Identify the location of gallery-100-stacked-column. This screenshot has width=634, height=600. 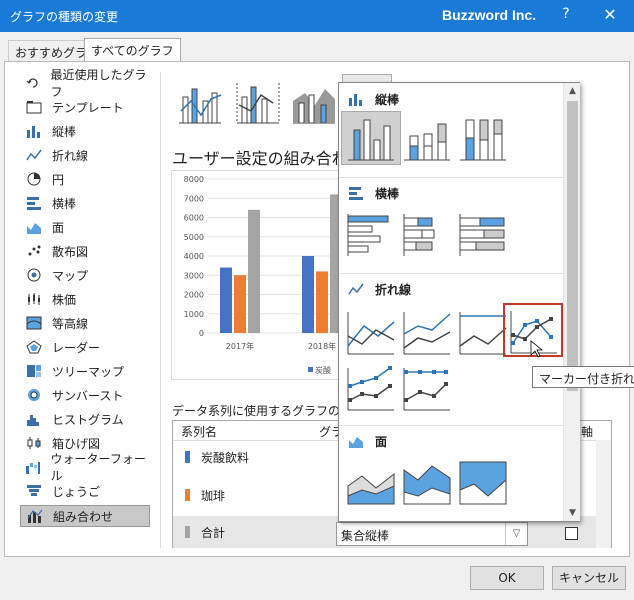
(483, 138).